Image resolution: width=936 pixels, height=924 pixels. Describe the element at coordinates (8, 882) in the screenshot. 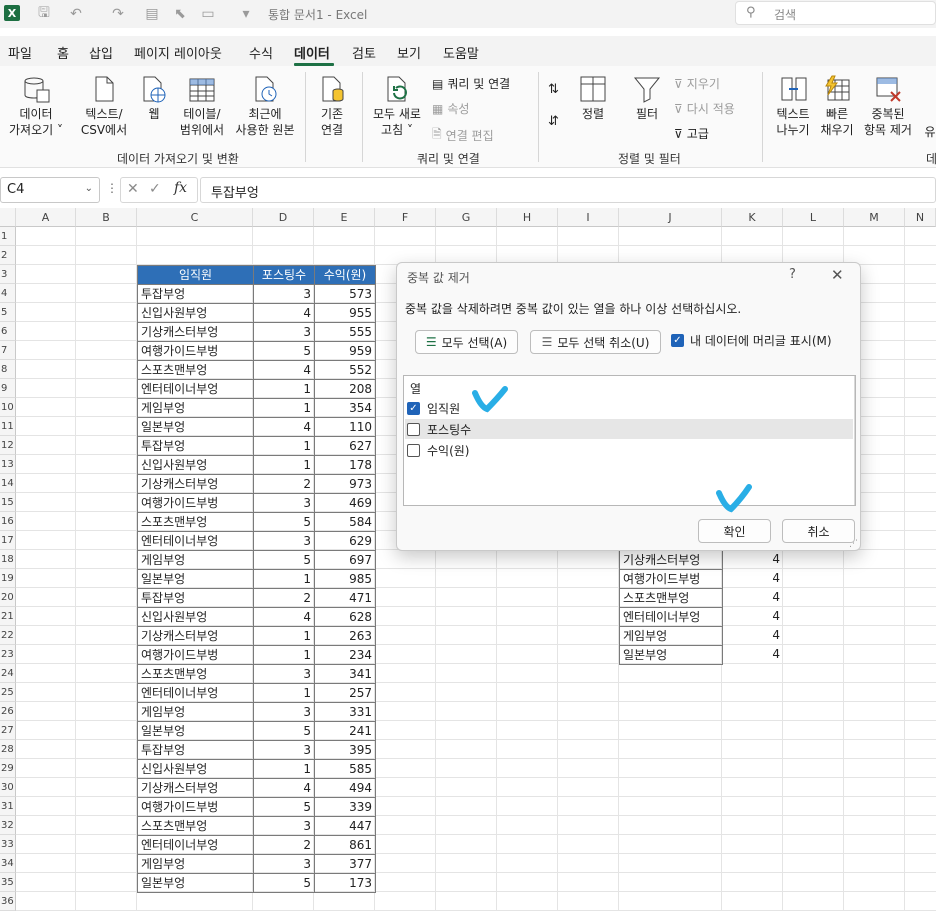

I see `row-header: 35` at that location.